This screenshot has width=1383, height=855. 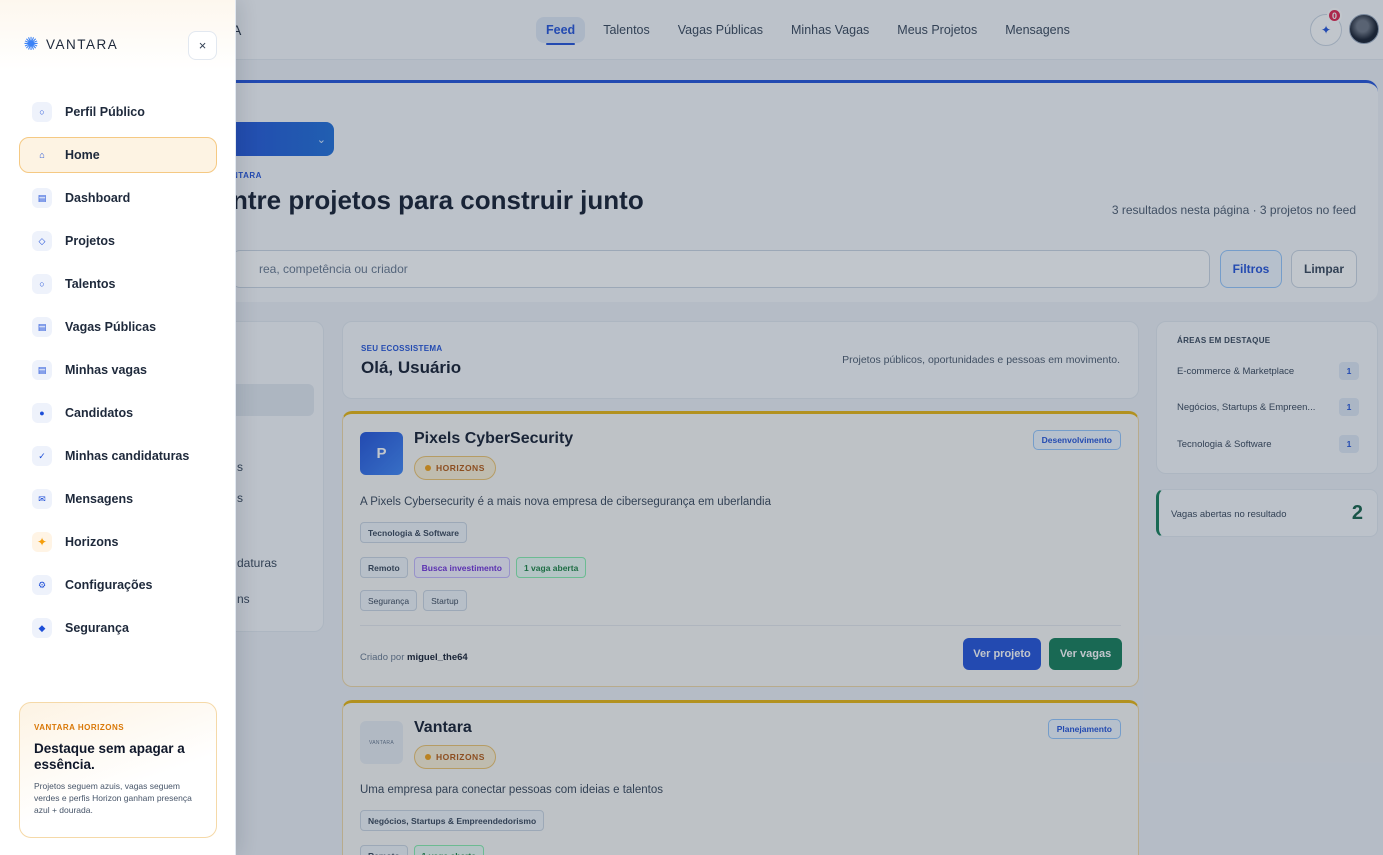 I want to click on drawer-item-projetos: ◇ Projetos, so click(x=118, y=241).